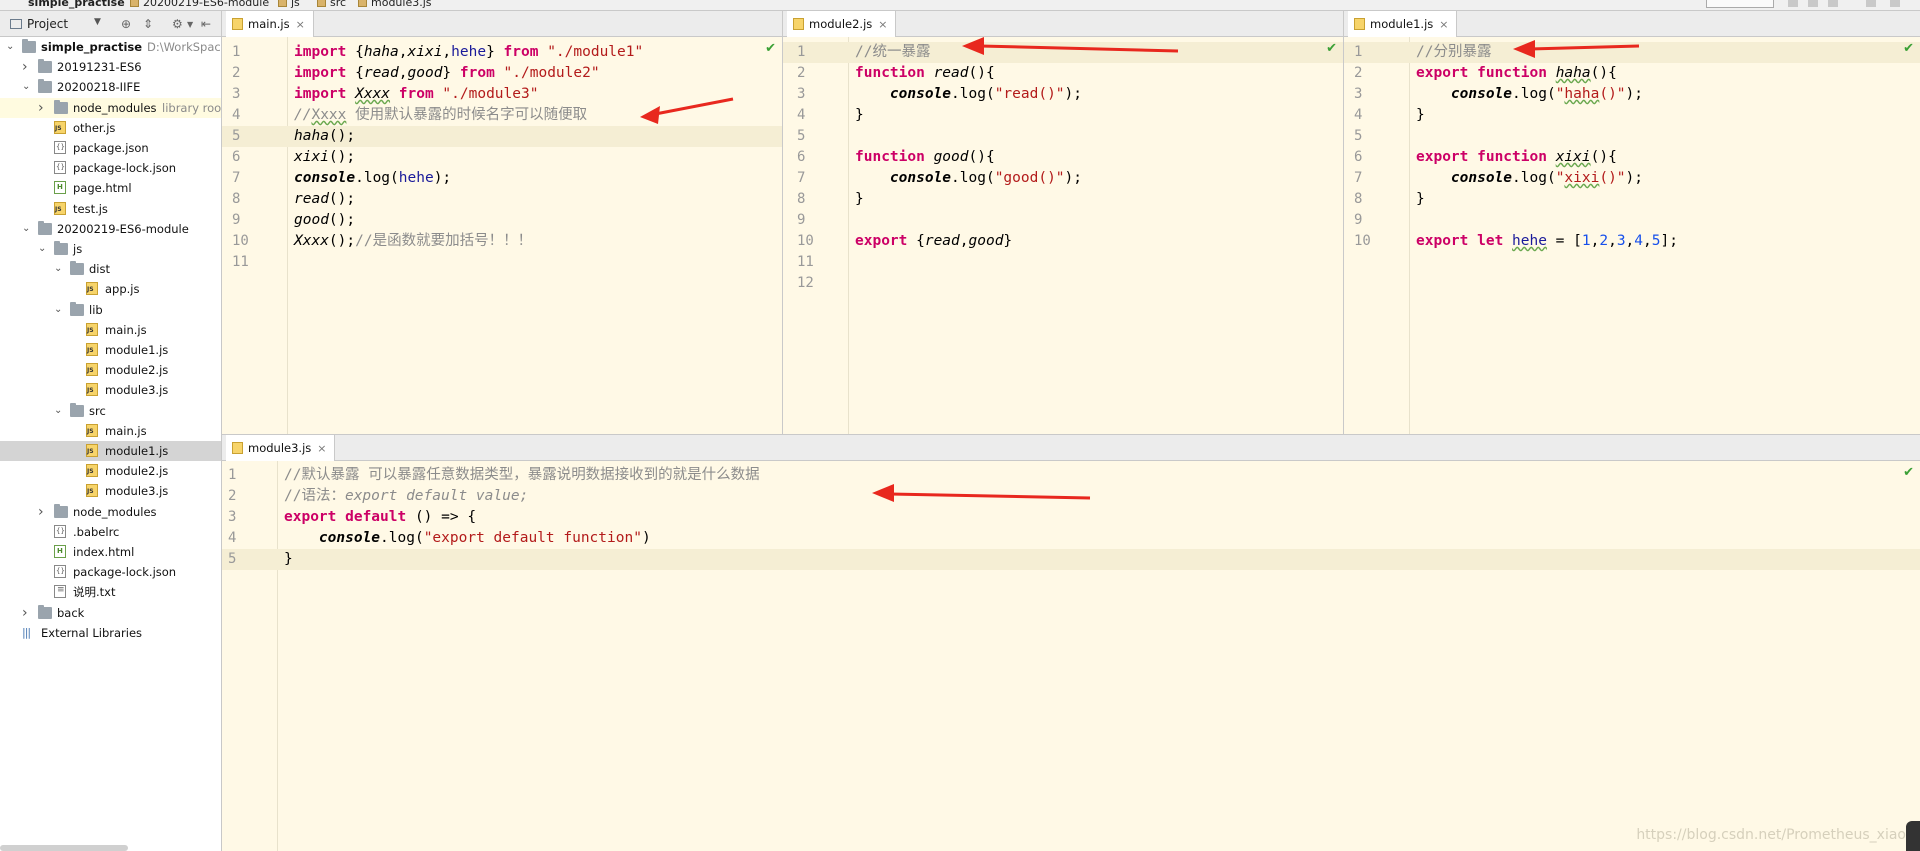 The image size is (1920, 851). Describe the element at coordinates (270, 24) in the screenshot. I see `tab-main-js: main.js ×` at that location.